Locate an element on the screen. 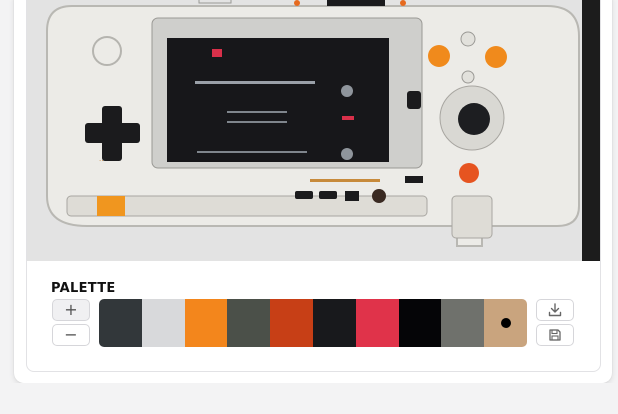 The image size is (618, 414). selected-indicator-icon is located at coordinates (505, 323).